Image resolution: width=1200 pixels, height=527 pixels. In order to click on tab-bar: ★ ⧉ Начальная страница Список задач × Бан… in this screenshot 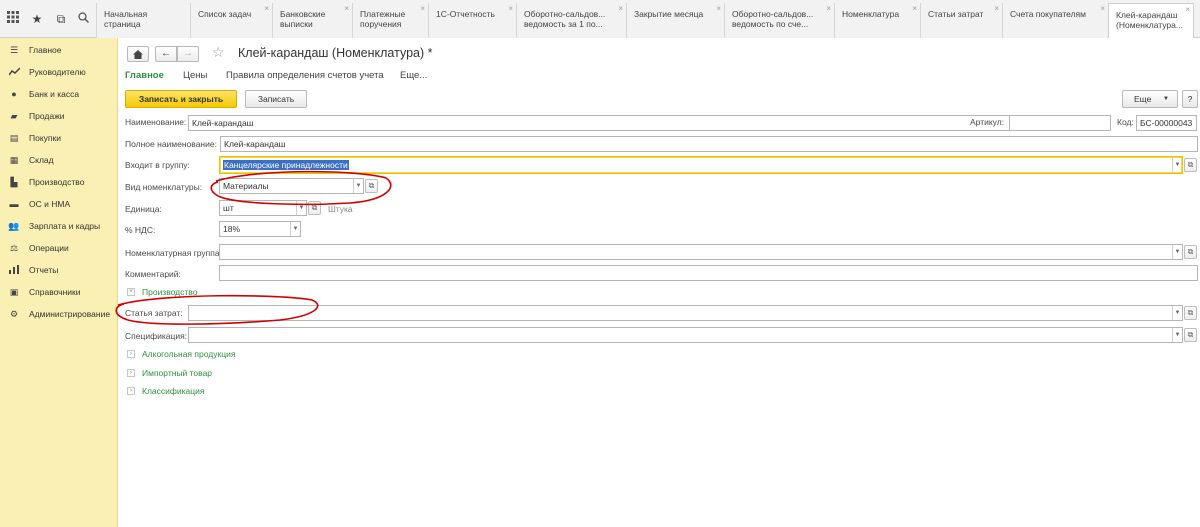, I will do `click(600, 19)`.